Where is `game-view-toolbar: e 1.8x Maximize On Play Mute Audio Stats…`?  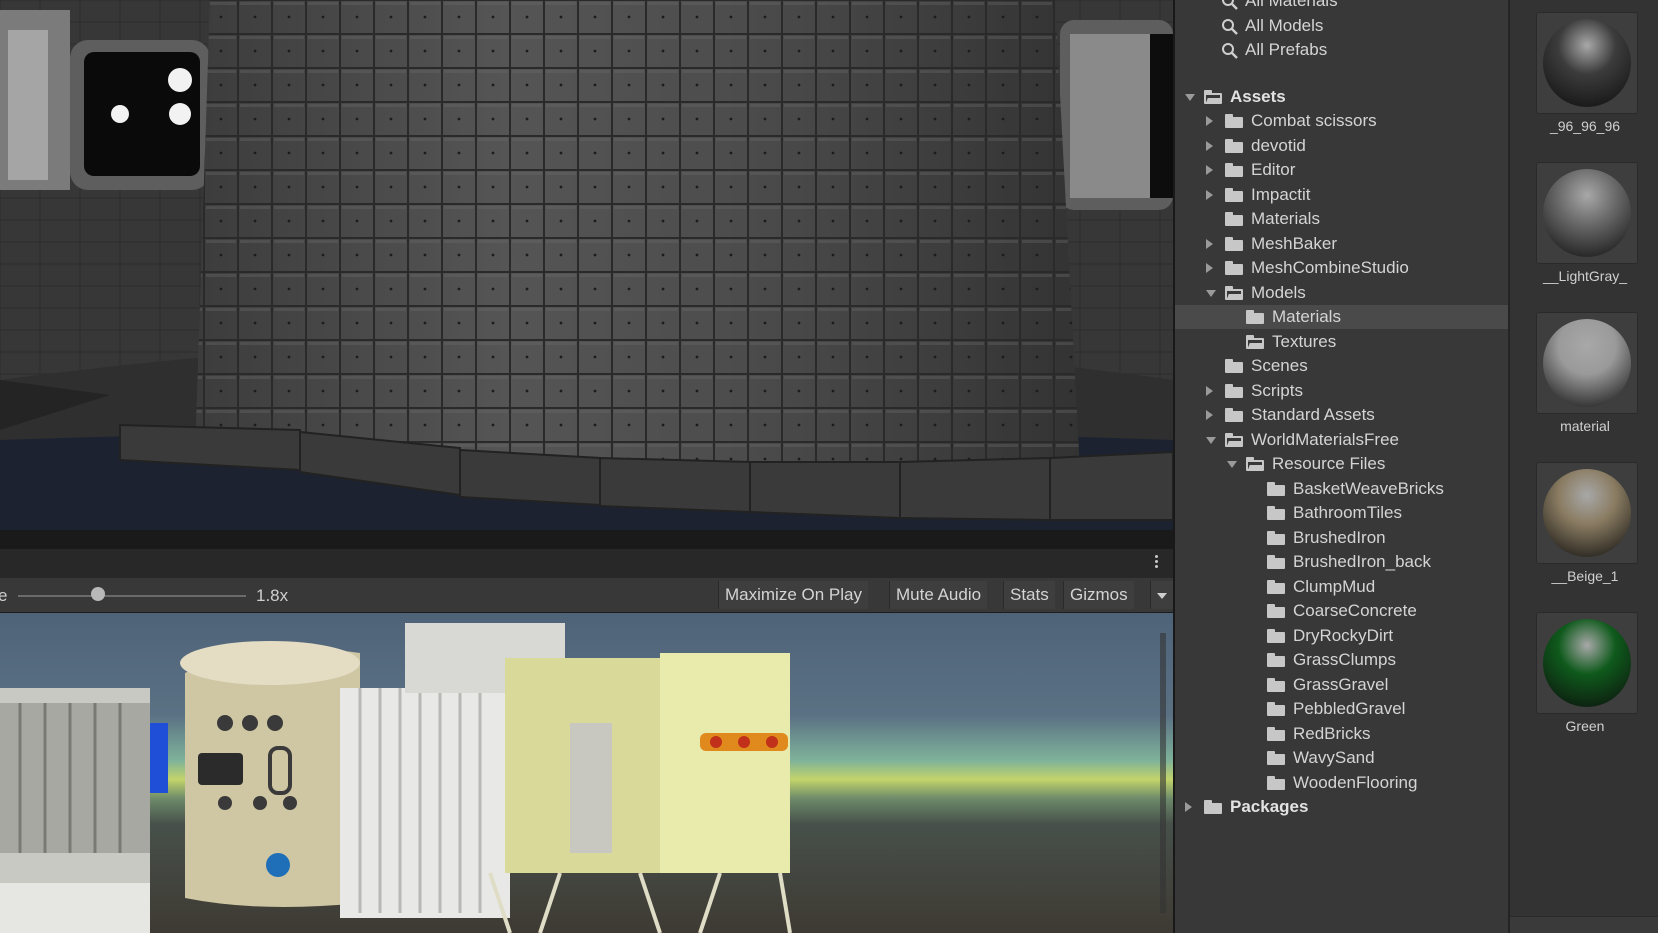 game-view-toolbar: e 1.8x Maximize On Play Mute Audio Stats… is located at coordinates (586, 595).